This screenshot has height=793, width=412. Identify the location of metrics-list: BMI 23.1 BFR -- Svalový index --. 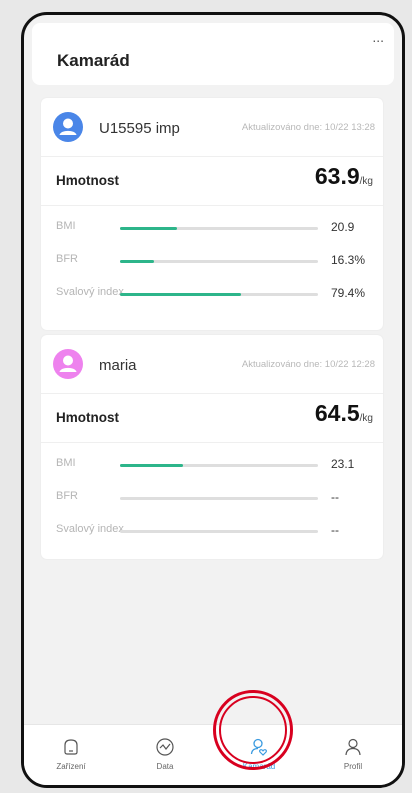
(212, 494).